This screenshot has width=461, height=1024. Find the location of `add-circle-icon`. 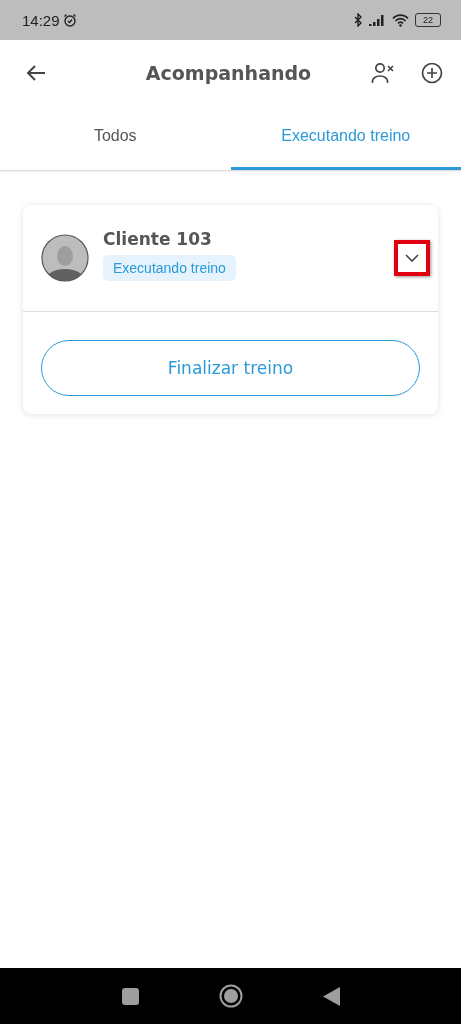

add-circle-icon is located at coordinates (432, 72).